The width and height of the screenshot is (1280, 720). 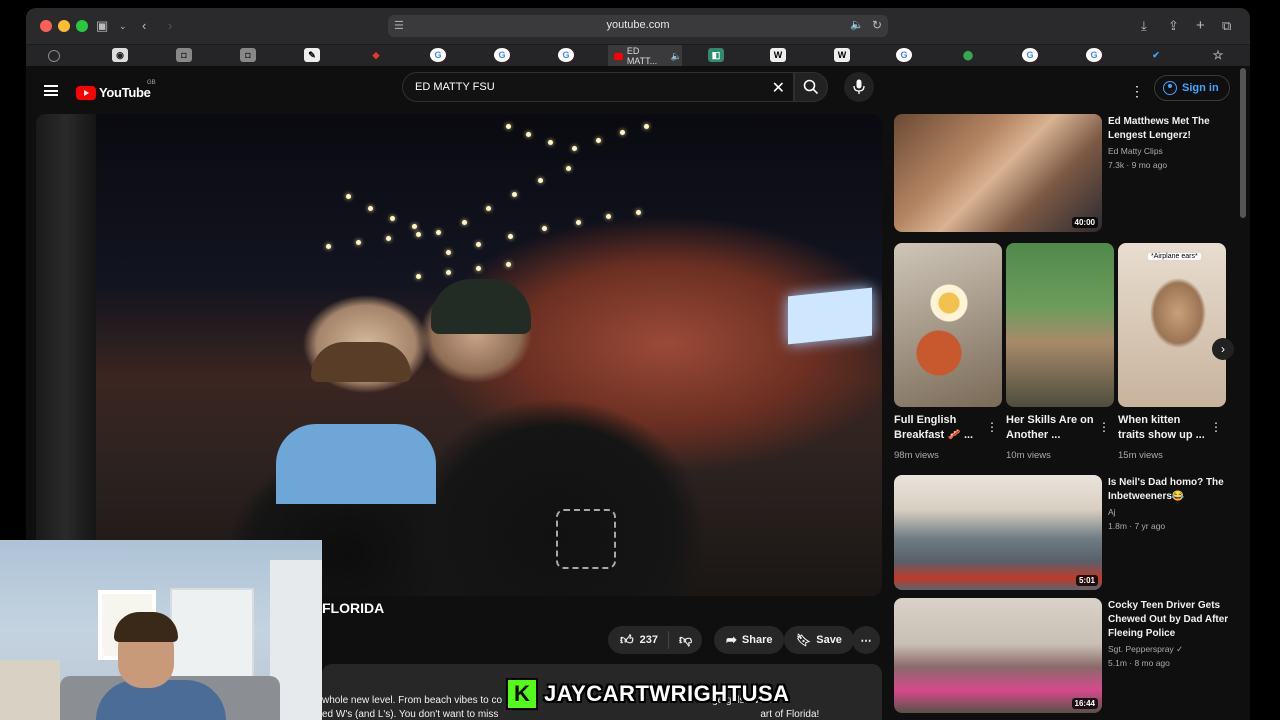 What do you see at coordinates (1170, 88) in the screenshot?
I see `account-icon` at bounding box center [1170, 88].